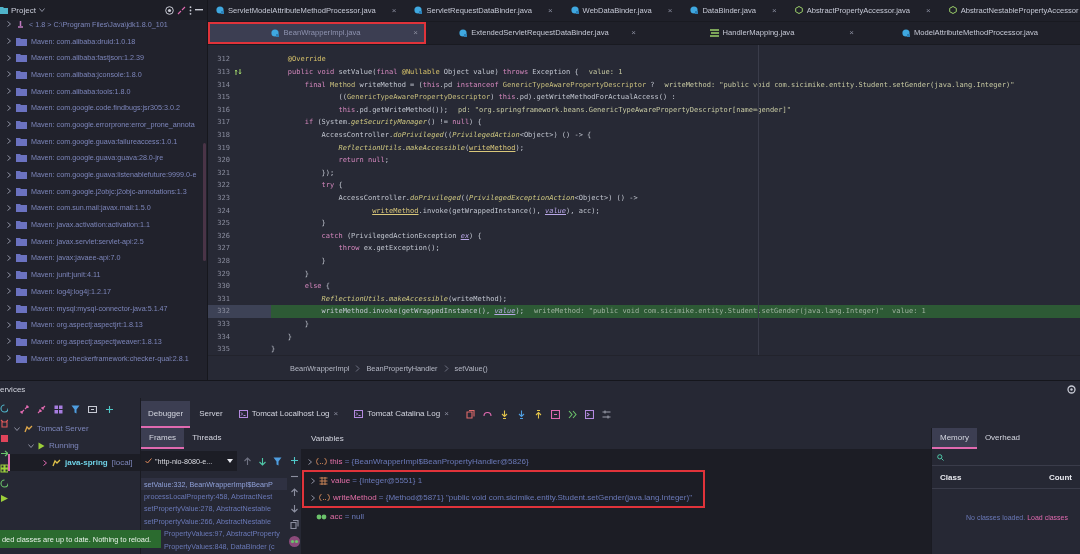 This screenshot has width=1080, height=554. I want to click on step-icon, so click(4, 453).